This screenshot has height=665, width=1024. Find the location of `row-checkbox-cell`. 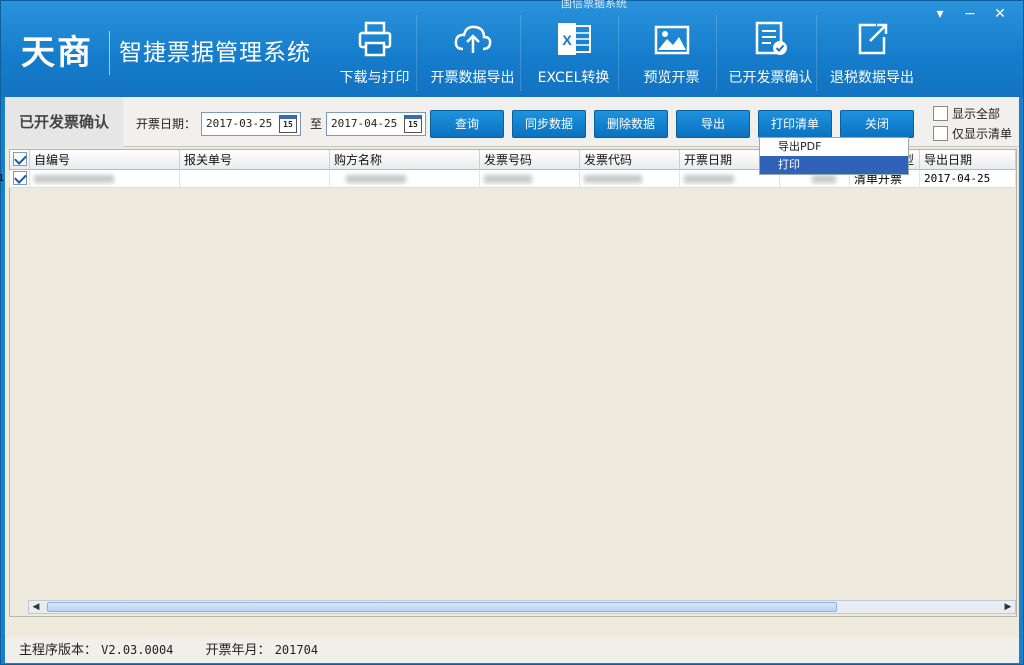

row-checkbox-cell is located at coordinates (20, 179).